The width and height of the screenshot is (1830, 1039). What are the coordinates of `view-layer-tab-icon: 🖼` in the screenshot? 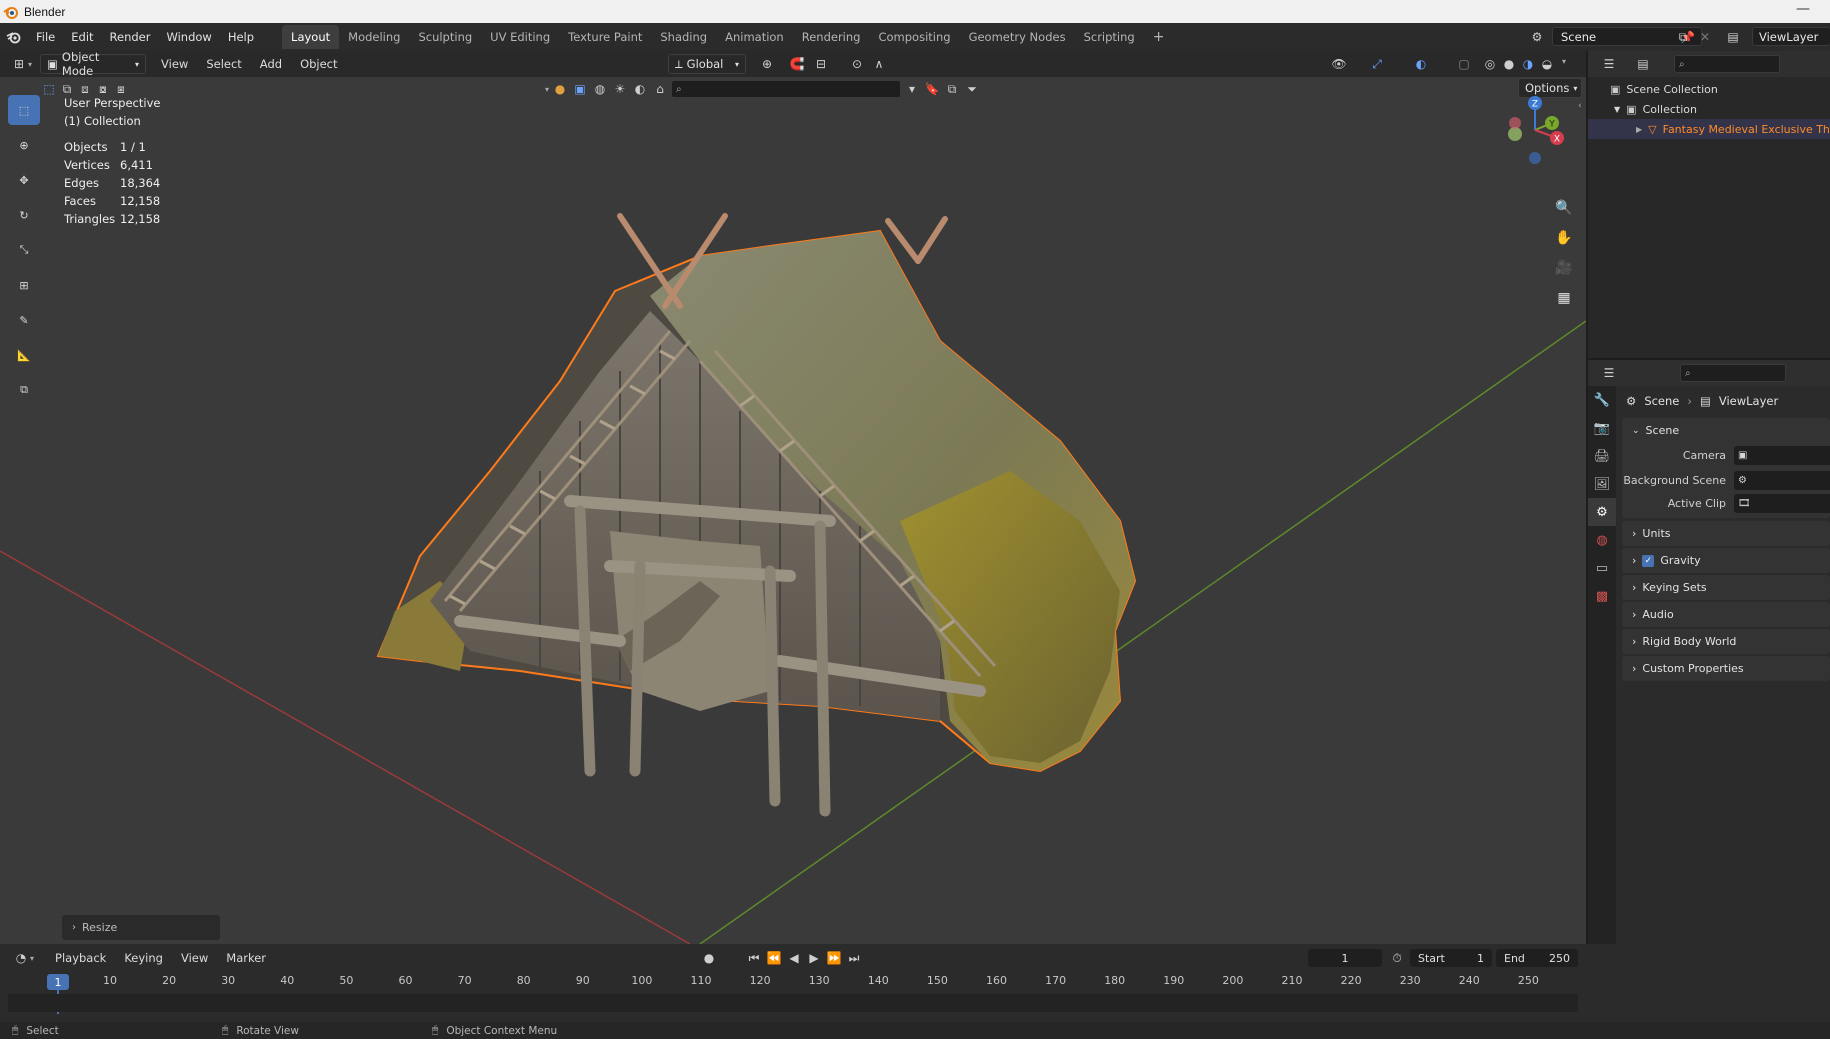 It's located at (1602, 484).